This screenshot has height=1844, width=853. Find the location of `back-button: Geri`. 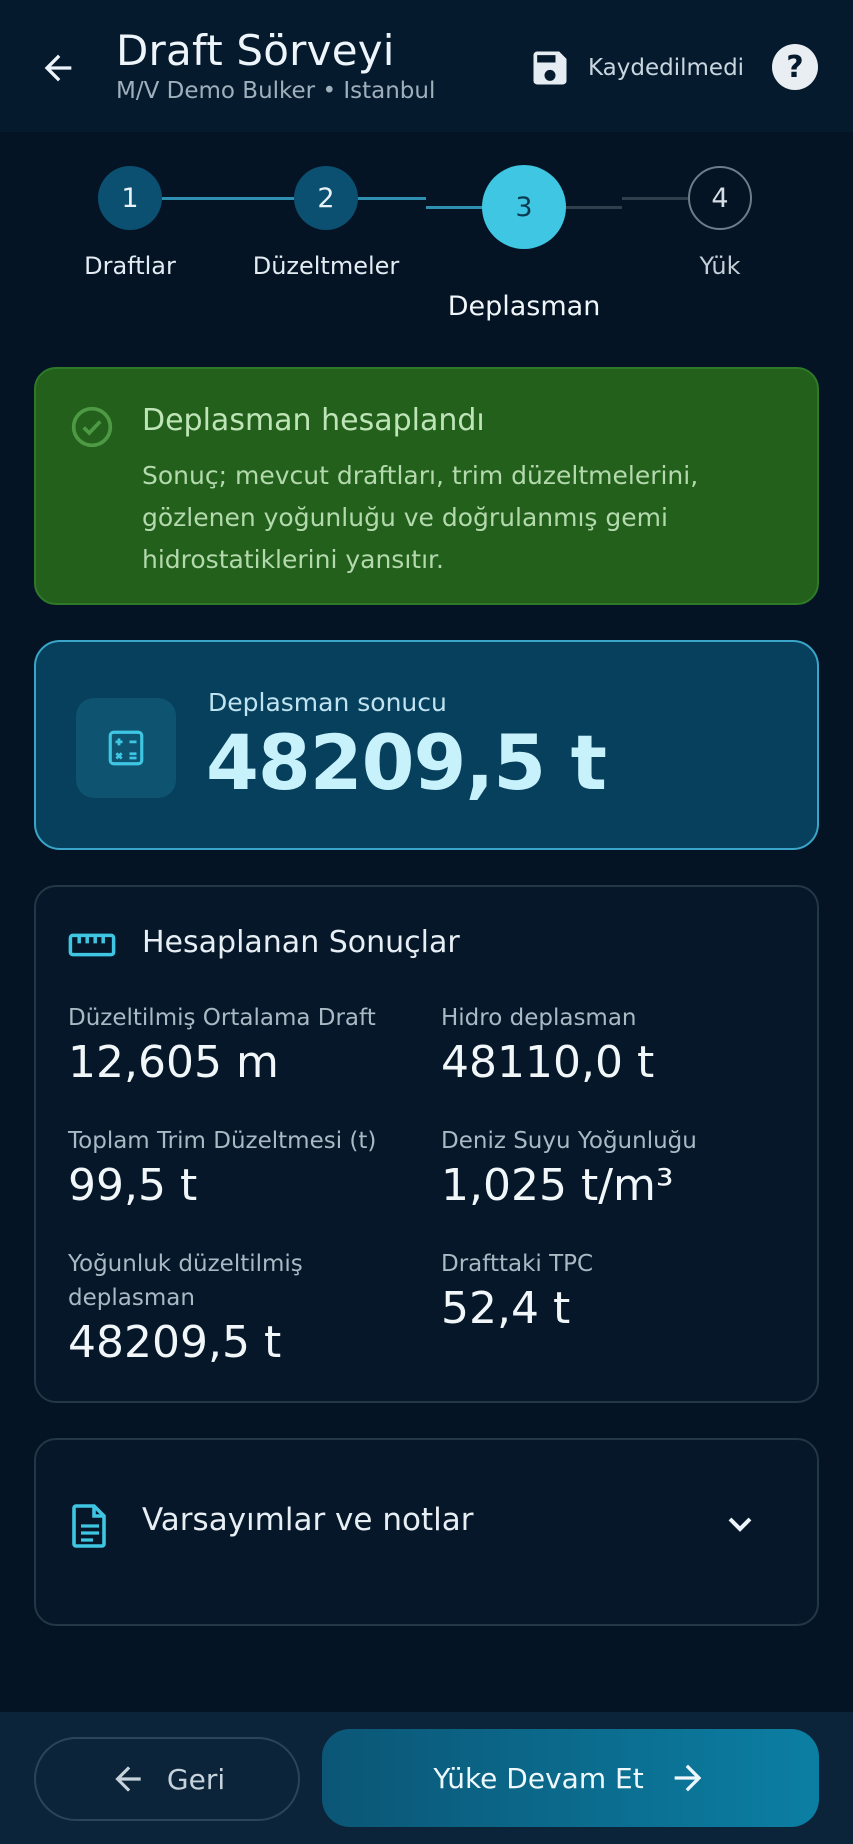

back-button: Geri is located at coordinates (167, 1779).